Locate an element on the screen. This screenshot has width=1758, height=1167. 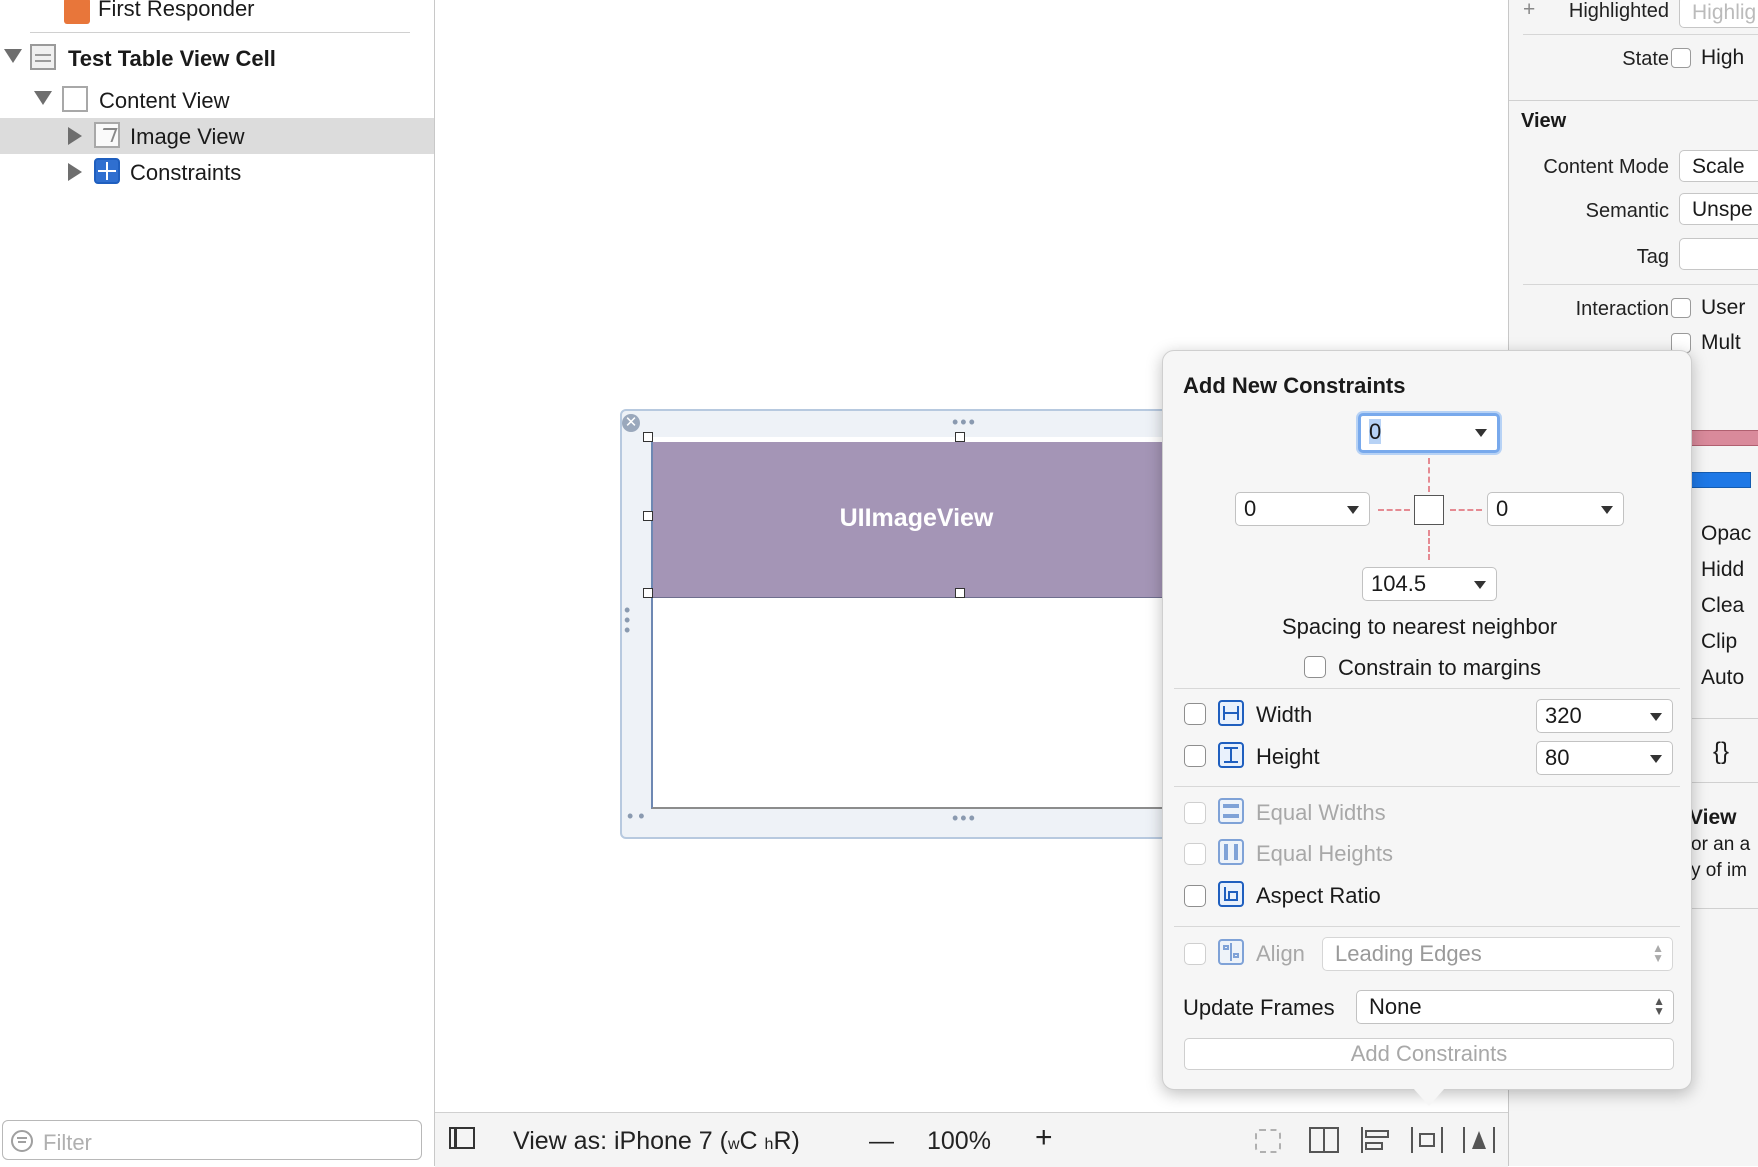
zoom-level: 100% is located at coordinates (959, 1141).